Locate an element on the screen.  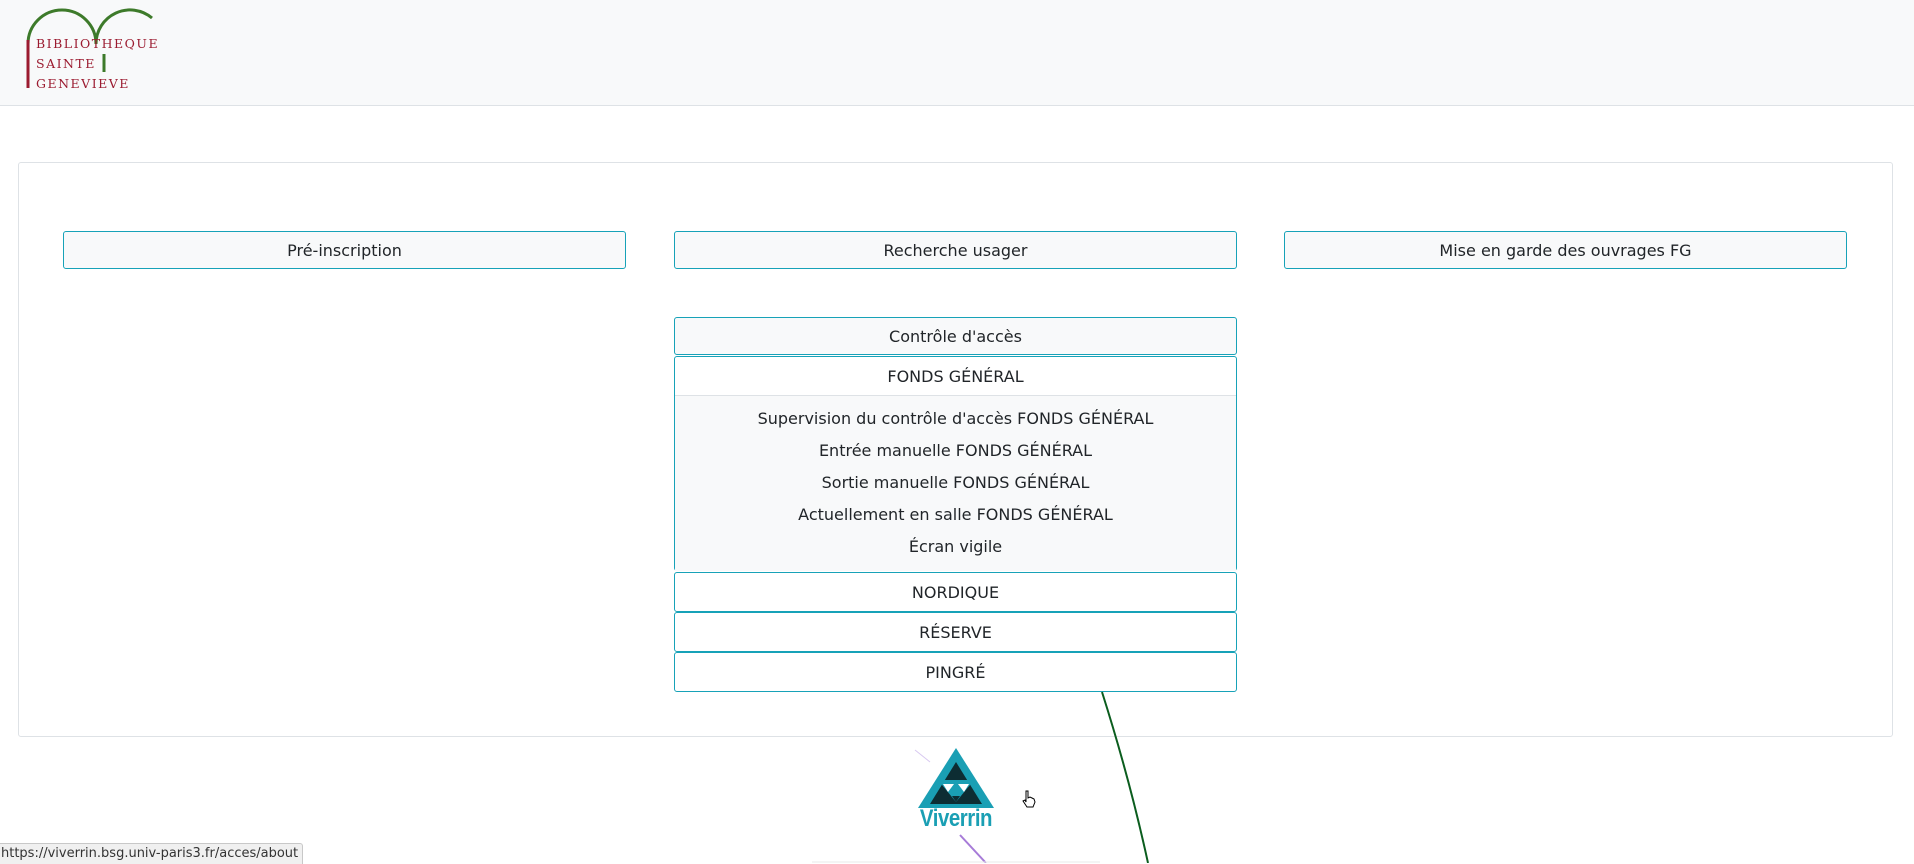
recherche-usager-button: Recherche usager is located at coordinates (955, 250).